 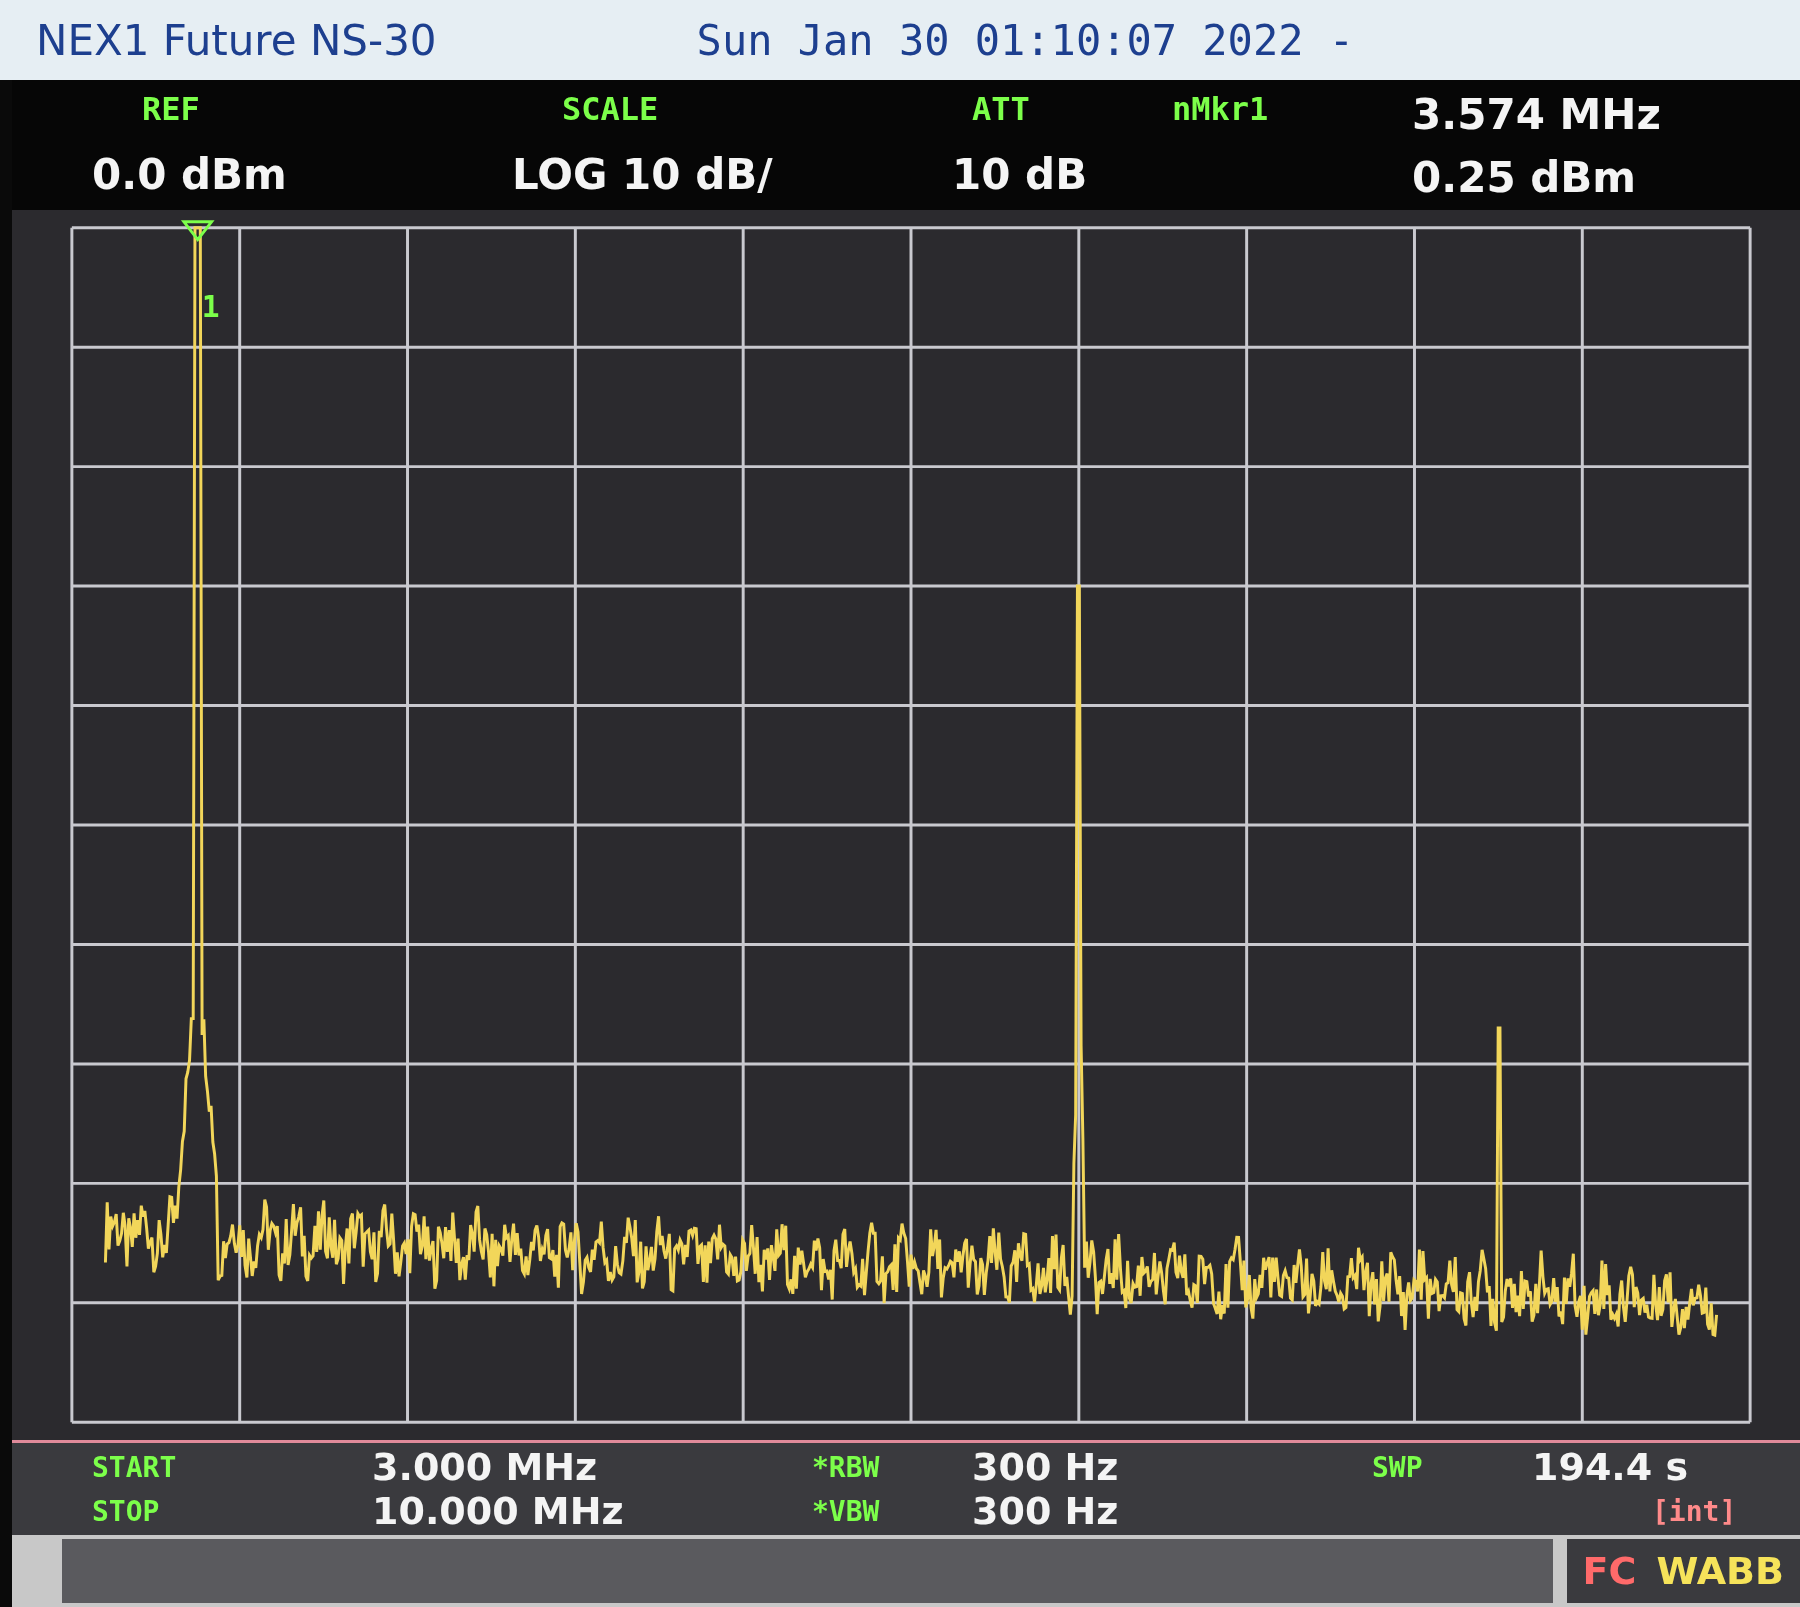 What do you see at coordinates (498, 1511) in the screenshot?
I see `sweep-value: 10.000 MHz` at bounding box center [498, 1511].